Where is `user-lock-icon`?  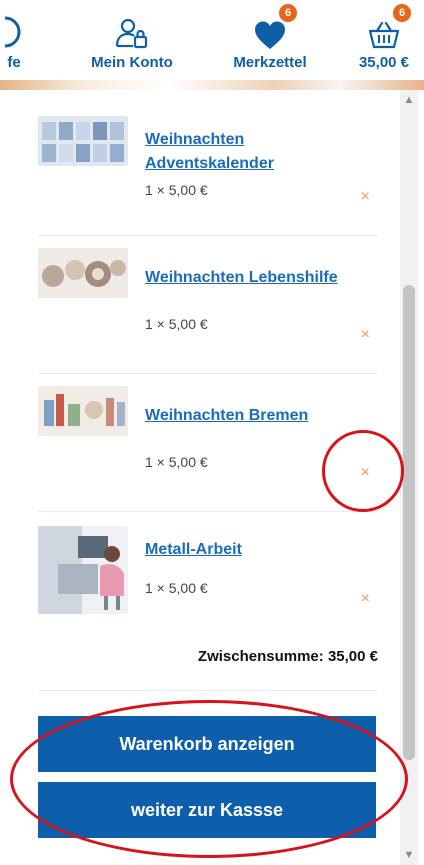
user-lock-icon is located at coordinates (132, 25).